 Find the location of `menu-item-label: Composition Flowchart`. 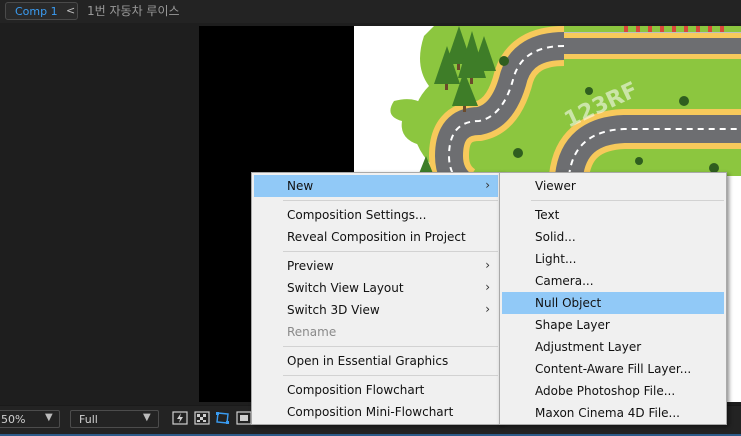

menu-item-label: Composition Flowchart is located at coordinates (356, 390).